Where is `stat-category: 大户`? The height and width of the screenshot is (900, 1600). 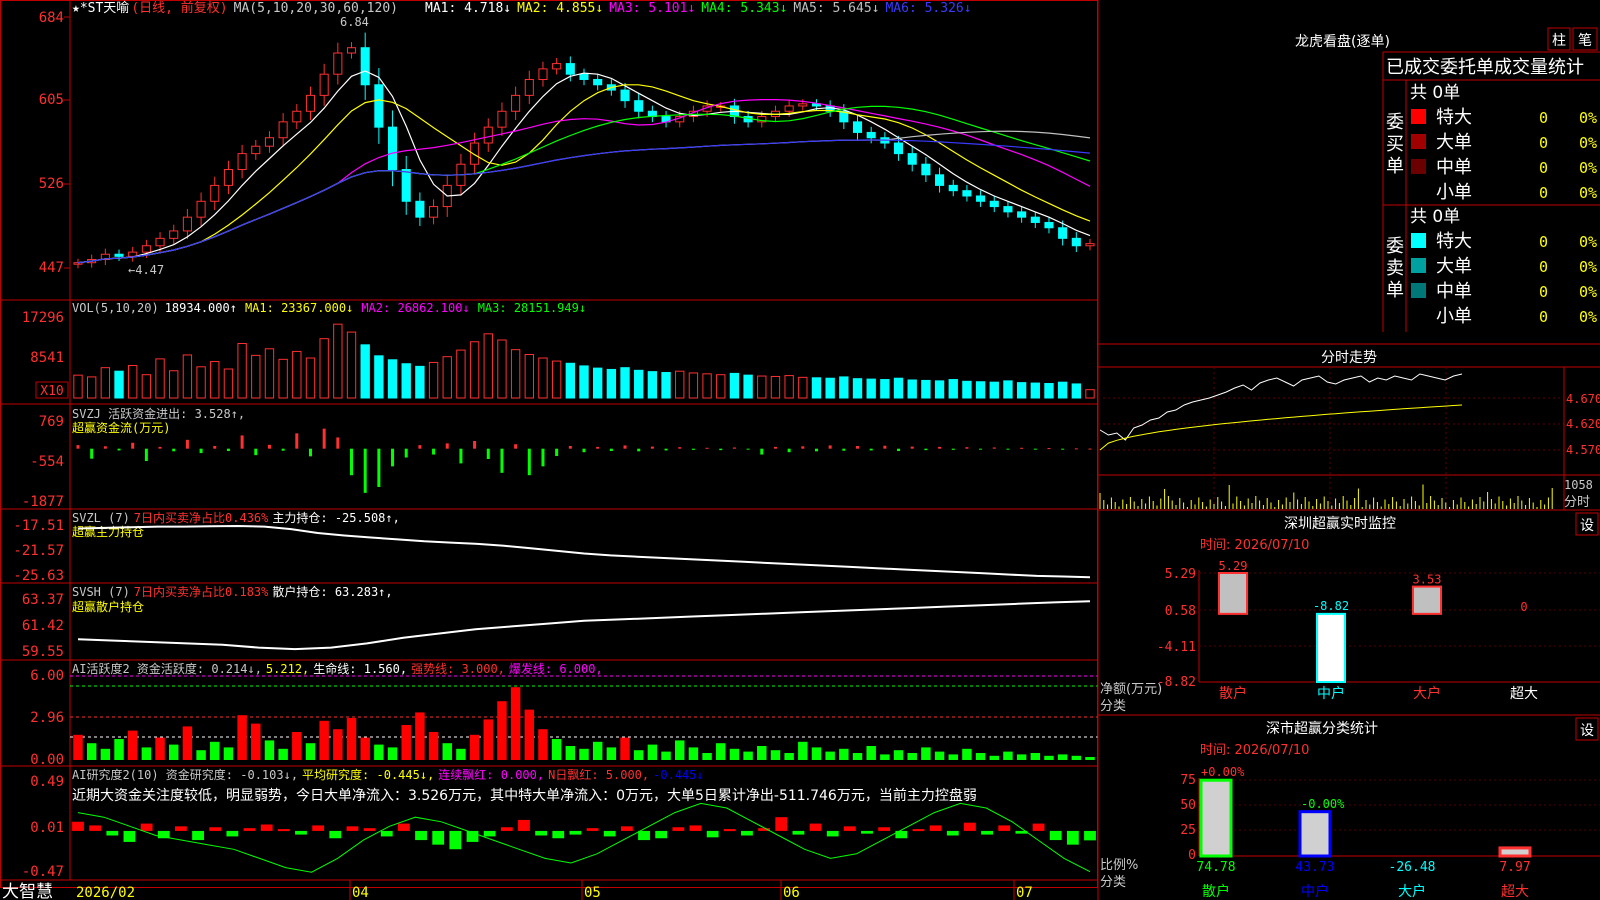 stat-category: 大户 is located at coordinates (1412, 891).